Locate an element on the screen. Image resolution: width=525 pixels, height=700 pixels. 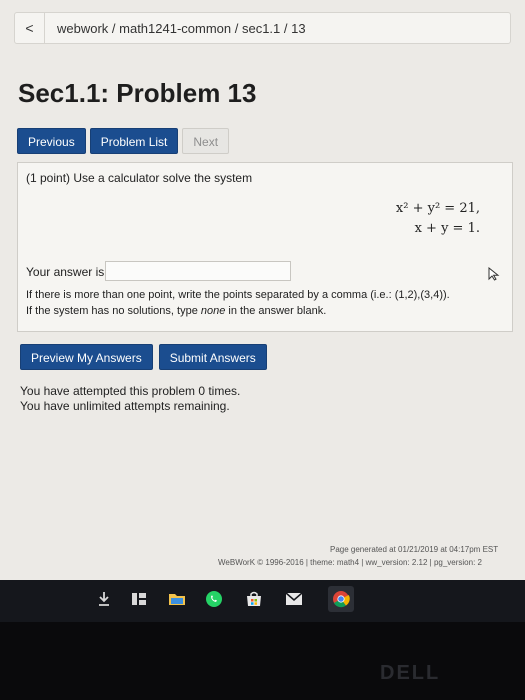
tiles-icon is located at coordinates (139, 599).